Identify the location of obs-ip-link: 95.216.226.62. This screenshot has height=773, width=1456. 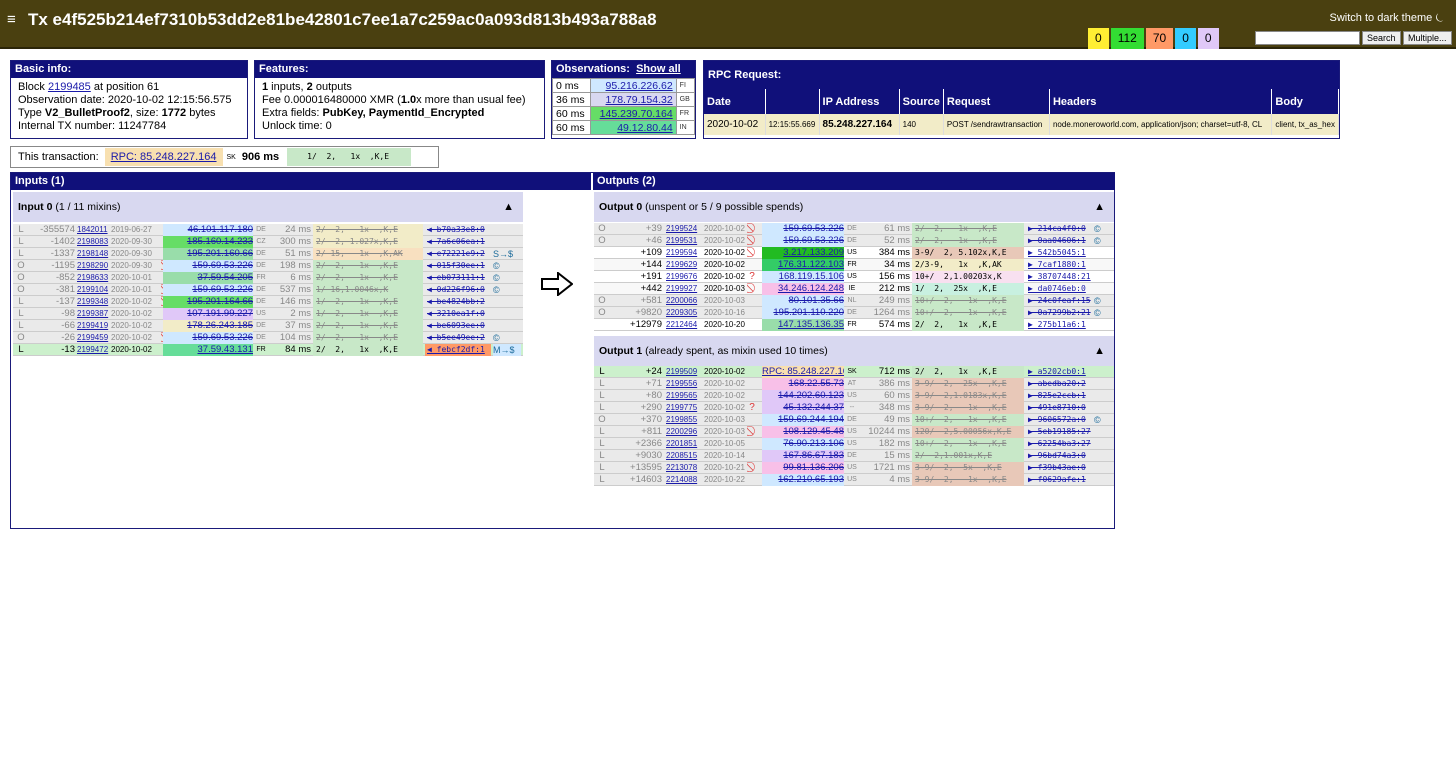
(639, 86).